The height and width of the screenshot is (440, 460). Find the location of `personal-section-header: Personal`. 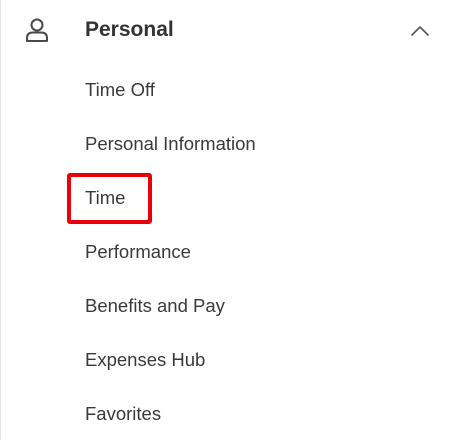

personal-section-header: Personal is located at coordinates (230, 31).